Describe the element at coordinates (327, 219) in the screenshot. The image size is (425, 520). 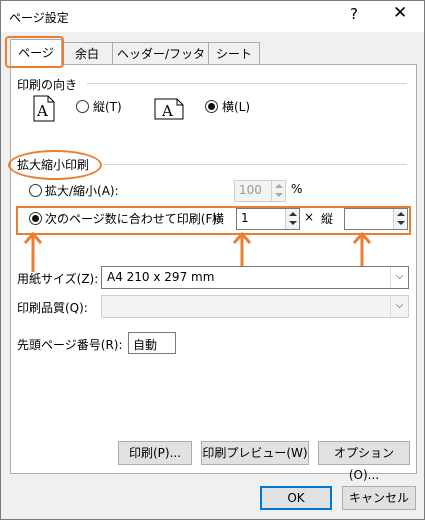
I see `pages-tall-label: 縦` at that location.